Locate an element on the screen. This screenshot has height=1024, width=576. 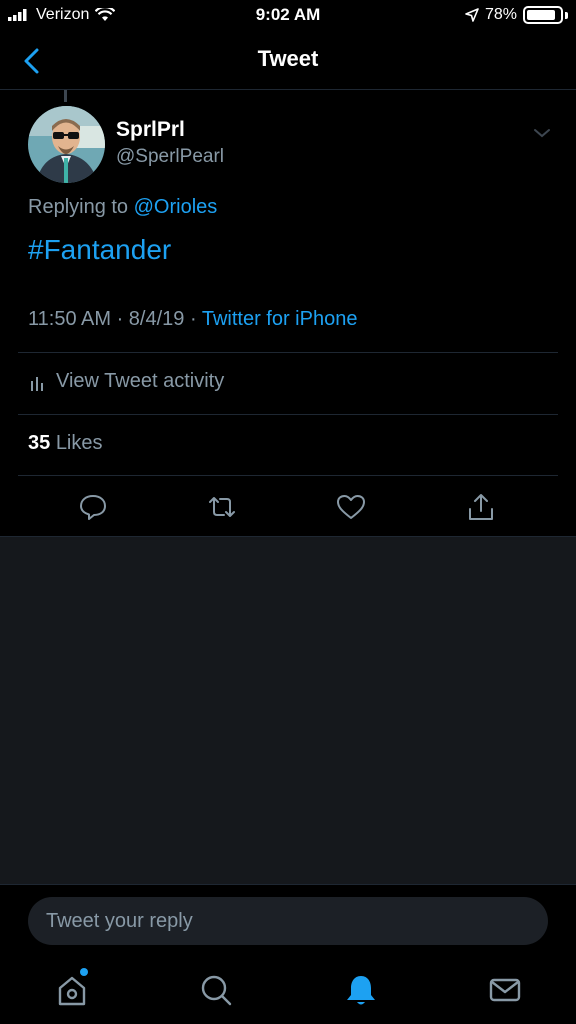
likes-count: 35 is located at coordinates (39, 443).